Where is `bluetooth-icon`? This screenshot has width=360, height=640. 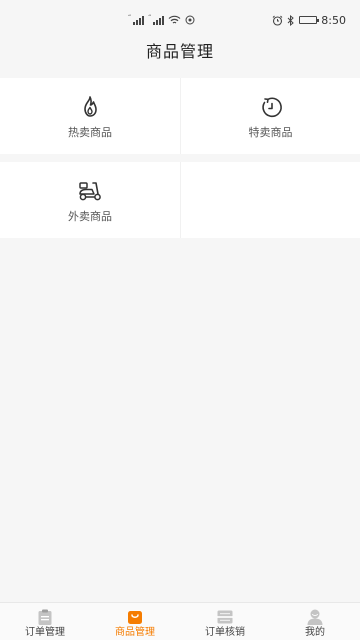
bluetooth-icon is located at coordinates (291, 20).